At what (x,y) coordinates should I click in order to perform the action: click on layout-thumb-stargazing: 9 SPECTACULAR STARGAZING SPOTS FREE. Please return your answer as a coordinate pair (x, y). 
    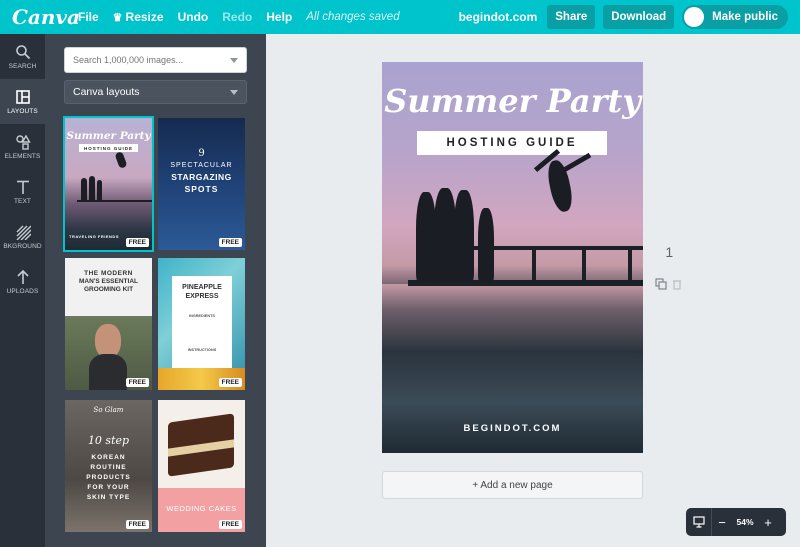
    Looking at the image, I should click on (201, 184).